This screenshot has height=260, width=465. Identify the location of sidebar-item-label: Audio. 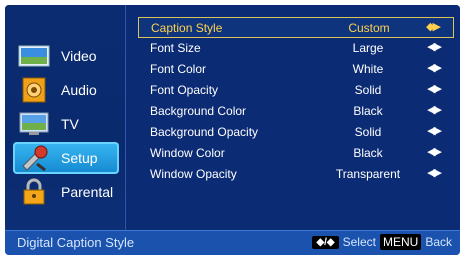
(79, 90).